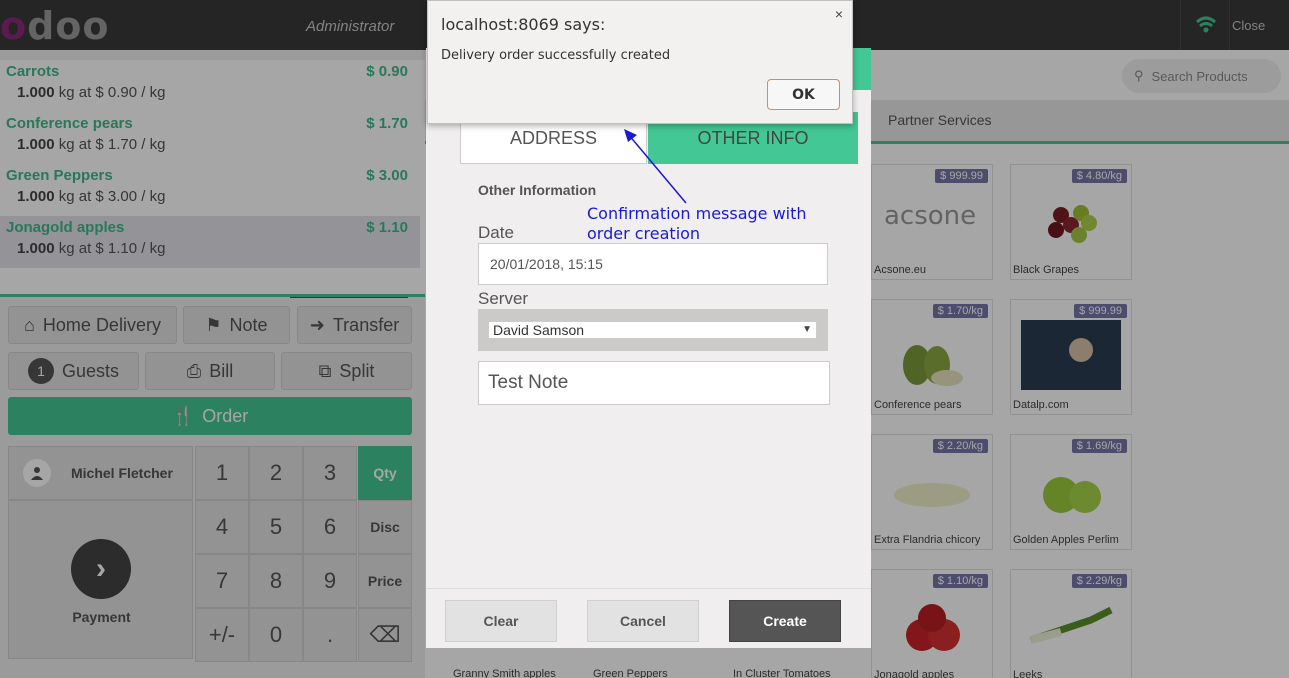 This screenshot has width=1289, height=678. I want to click on server-value: David Samson, so click(539, 330).